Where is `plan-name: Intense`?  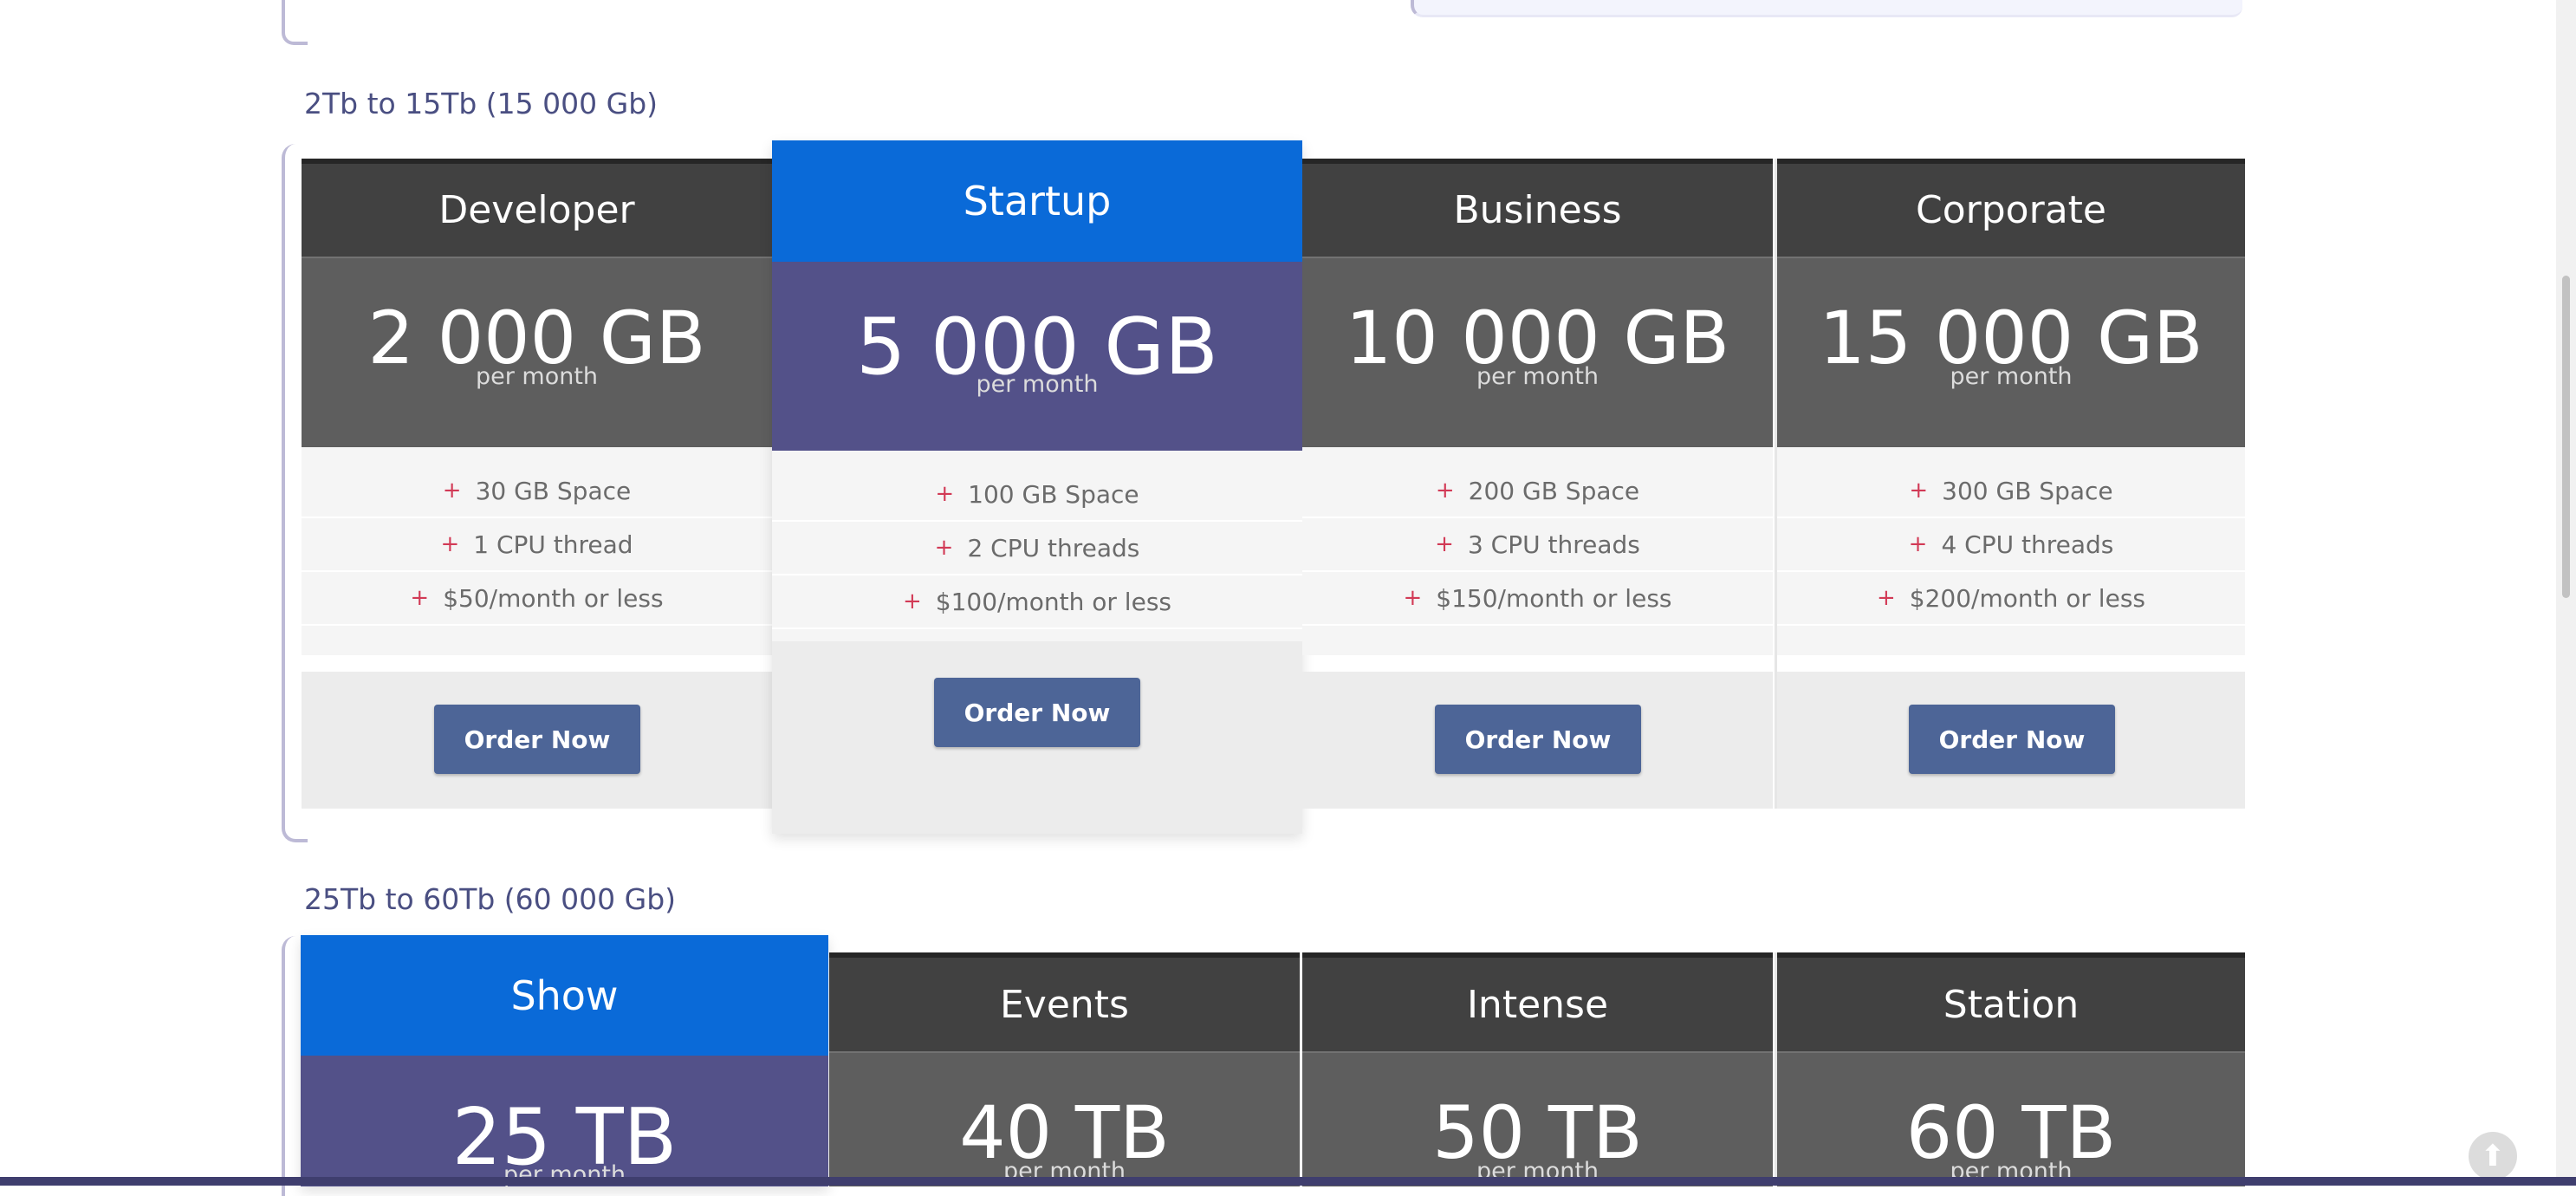 plan-name: Intense is located at coordinates (1538, 1001).